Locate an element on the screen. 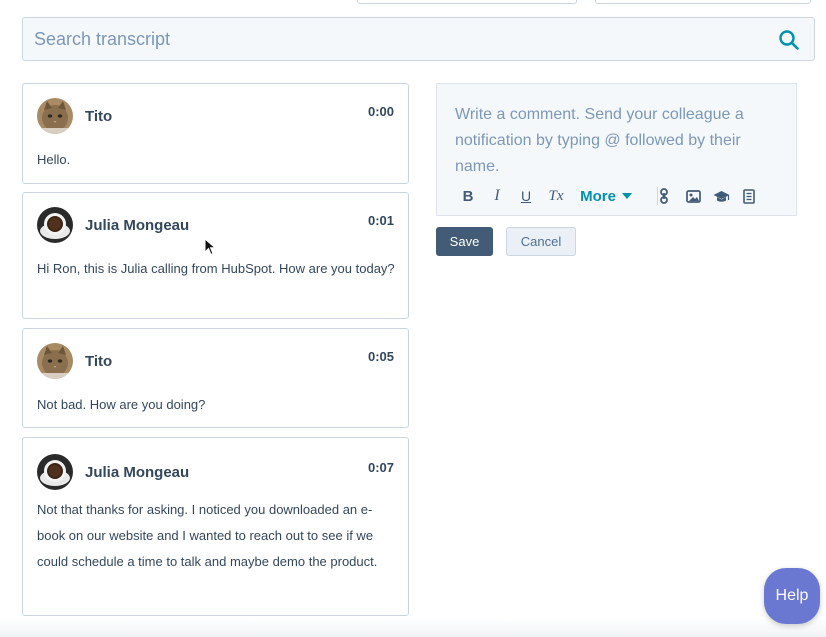  search-input is located at coordinates (418, 39).